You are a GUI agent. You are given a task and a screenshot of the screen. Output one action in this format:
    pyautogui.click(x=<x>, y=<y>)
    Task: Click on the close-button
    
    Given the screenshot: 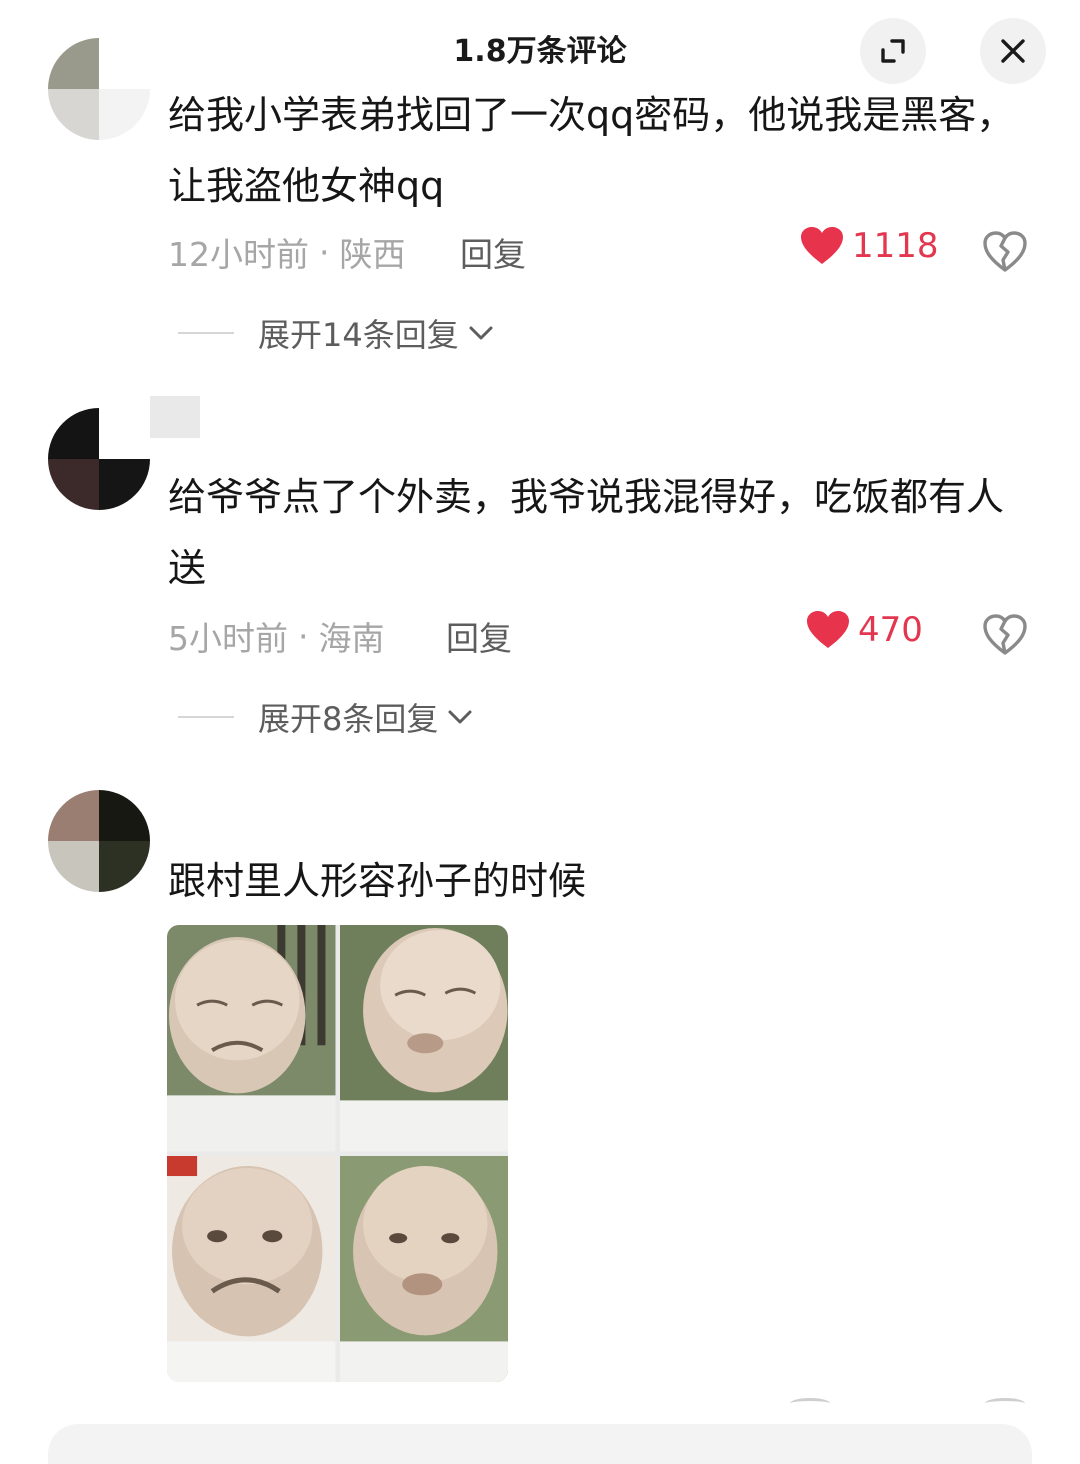 What is the action you would take?
    pyautogui.click(x=1013, y=51)
    